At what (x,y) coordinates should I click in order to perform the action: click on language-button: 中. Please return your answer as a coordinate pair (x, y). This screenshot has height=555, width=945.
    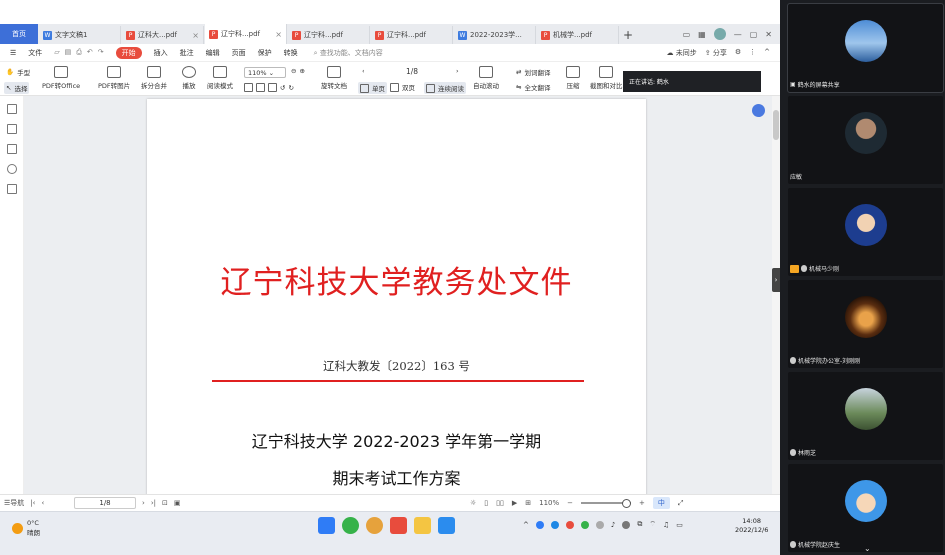
    Looking at the image, I should click on (661, 503).